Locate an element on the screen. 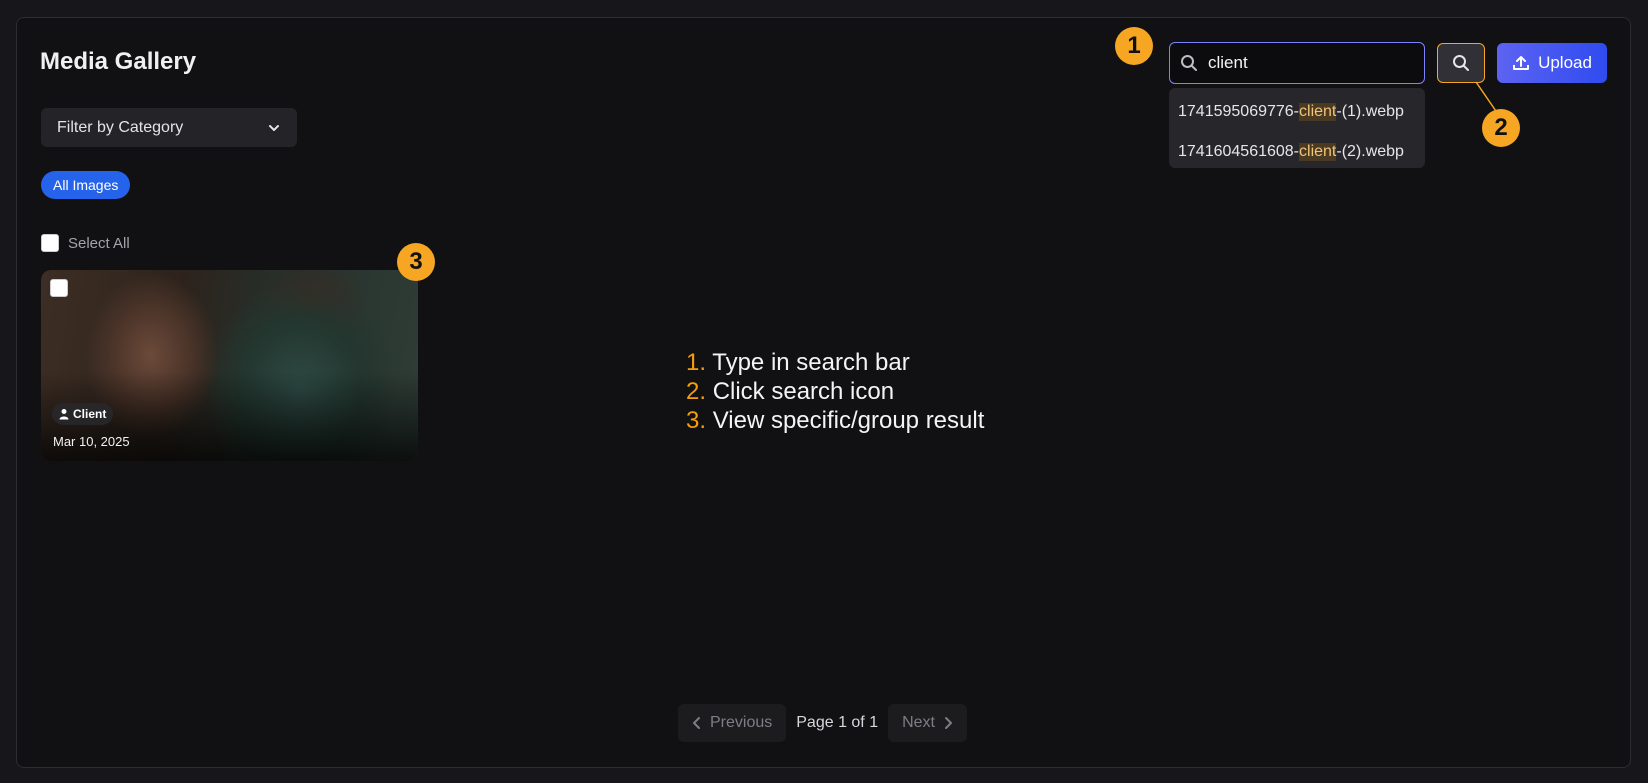 The height and width of the screenshot is (783, 1648). instruction-step: 3. View specific/group result is located at coordinates (835, 420).